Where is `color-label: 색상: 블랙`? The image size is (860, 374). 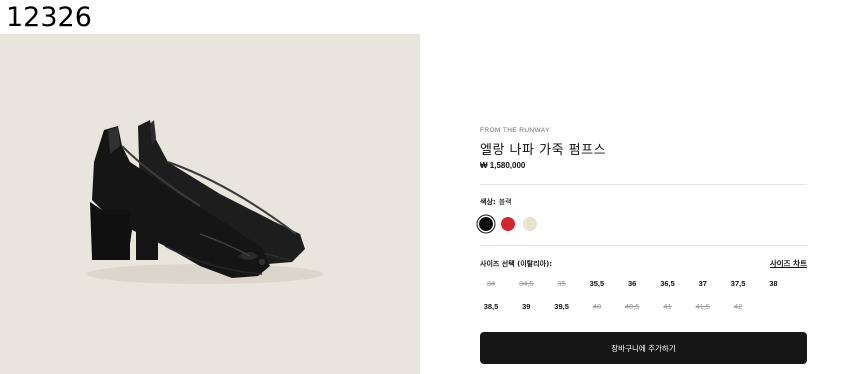 color-label: 색상: 블랙 is located at coordinates (496, 202).